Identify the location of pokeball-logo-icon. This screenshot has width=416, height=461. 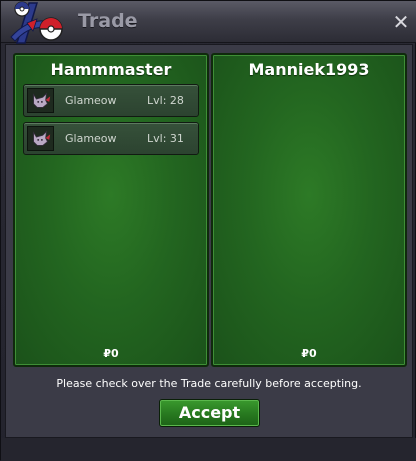
(36, 22).